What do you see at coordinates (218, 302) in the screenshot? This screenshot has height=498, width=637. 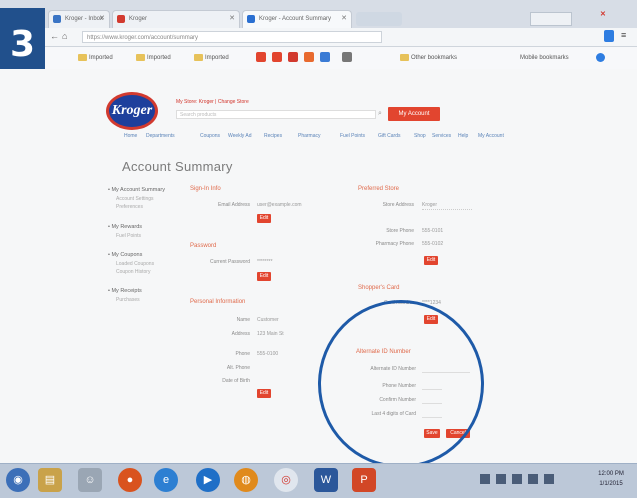 I see `section-personal-title: Personal Information` at bounding box center [218, 302].